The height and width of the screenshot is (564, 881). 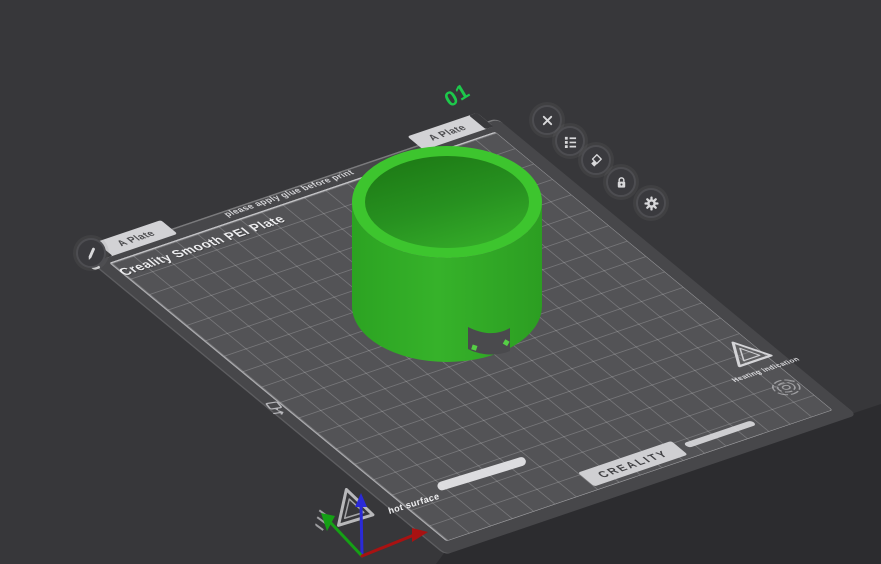 I want to click on x-axis, so click(x=388, y=545).